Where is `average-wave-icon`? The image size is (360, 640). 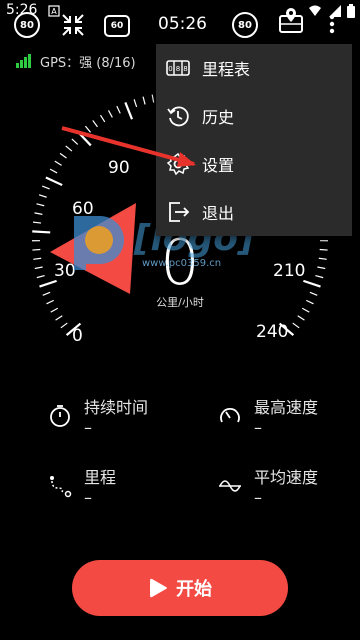
average-wave-icon is located at coordinates (230, 486).